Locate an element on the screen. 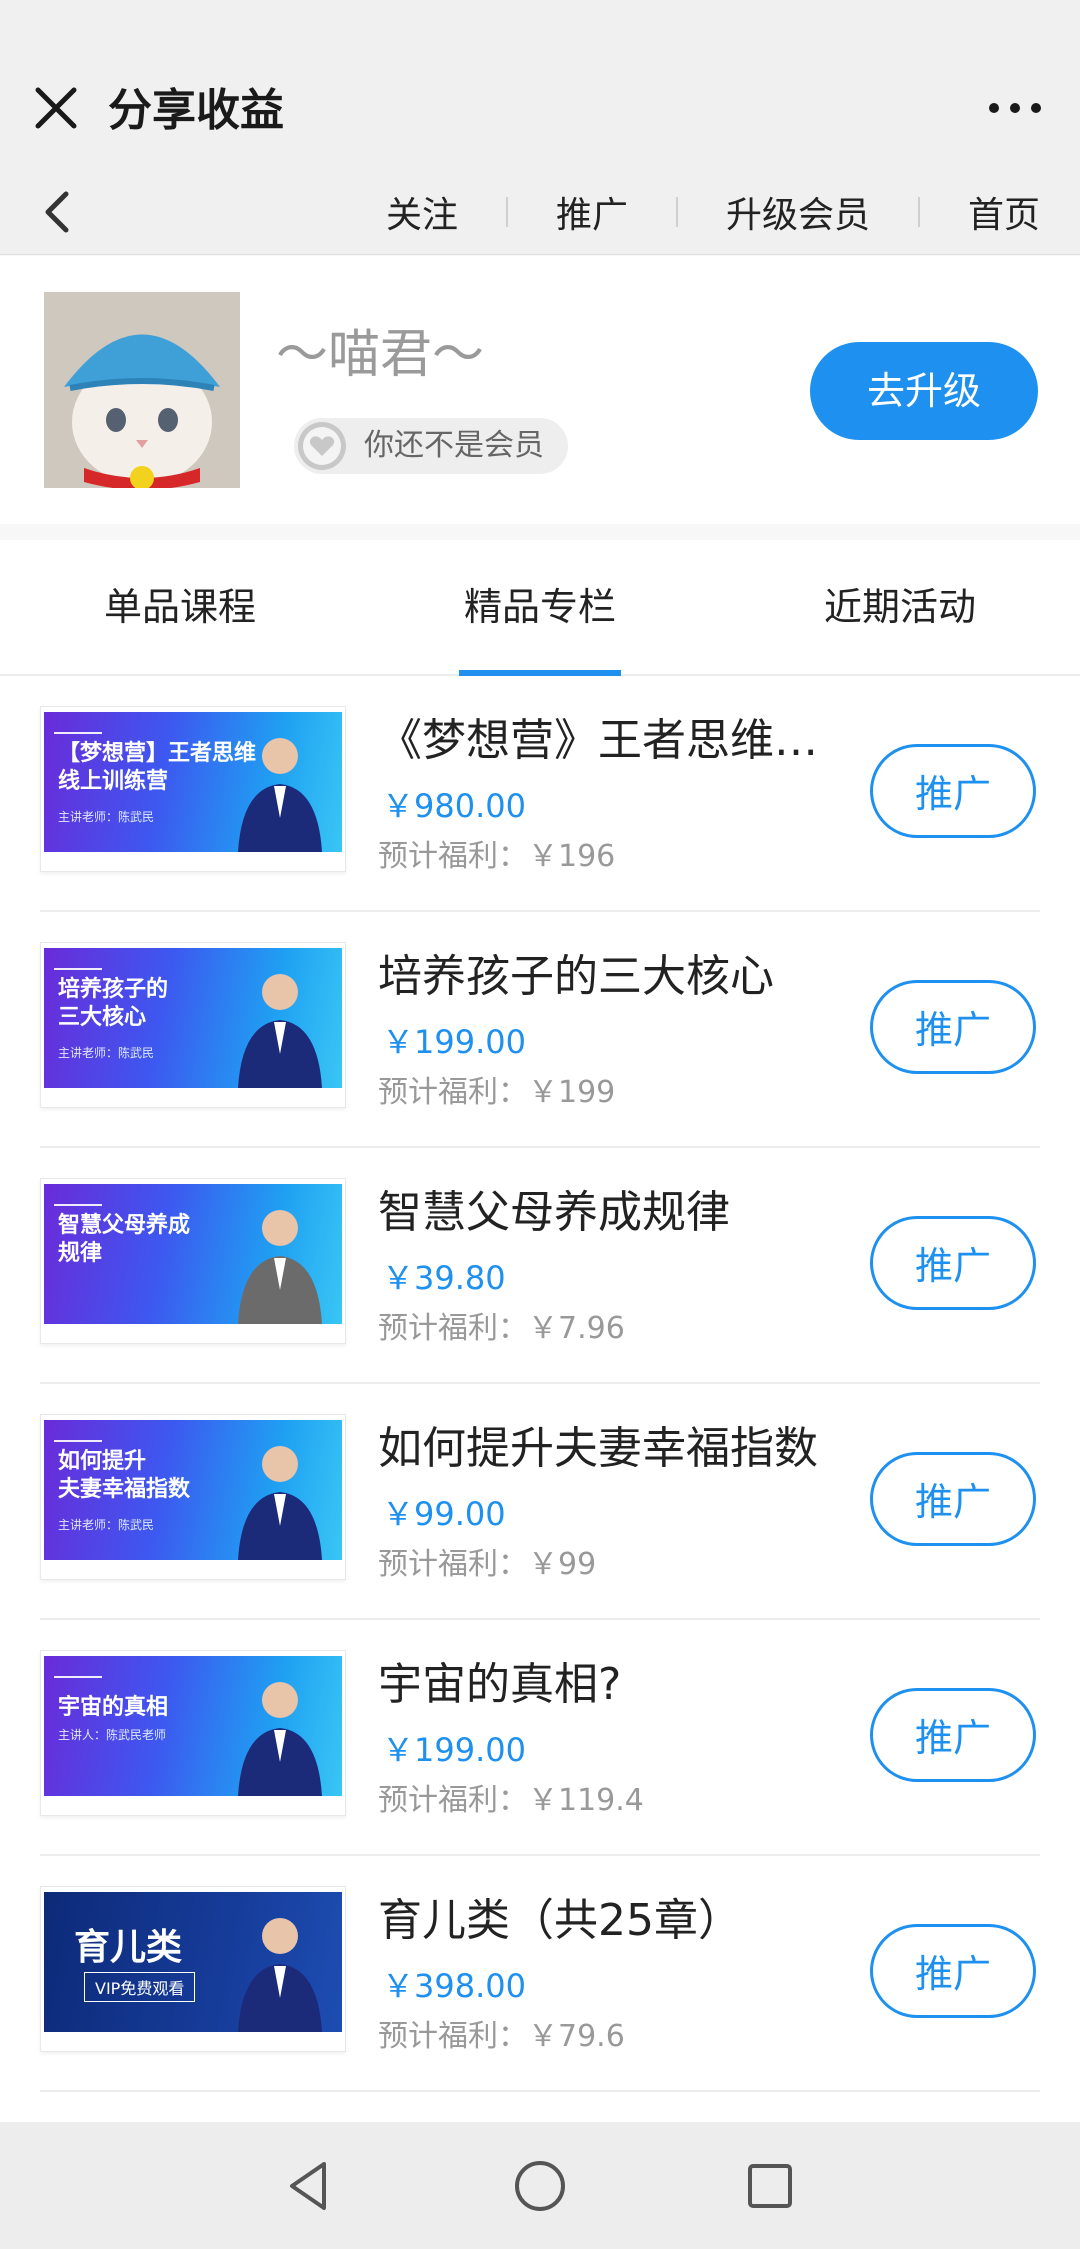  home-circle-icon is located at coordinates (540, 2186).